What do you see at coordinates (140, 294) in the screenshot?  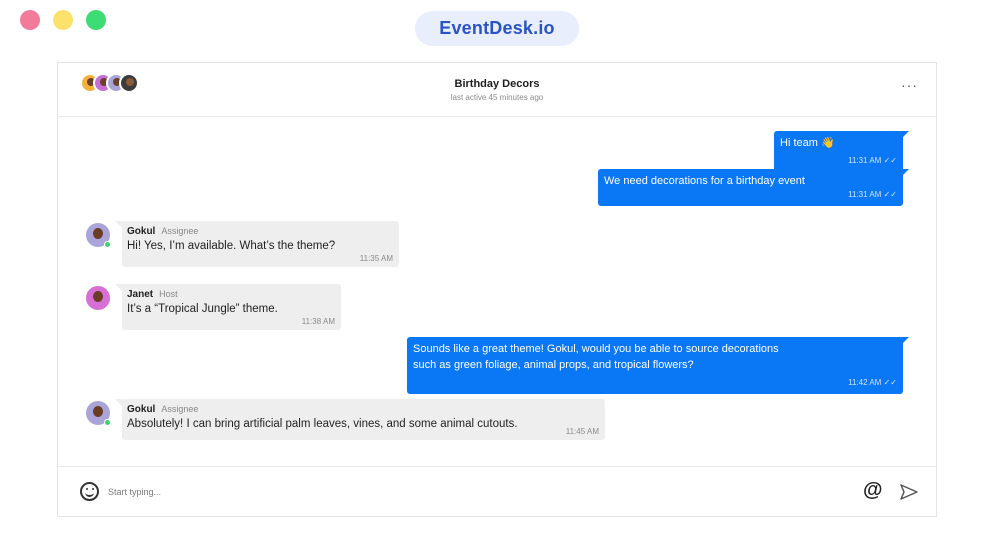 I see `sender-name: Janet` at bounding box center [140, 294].